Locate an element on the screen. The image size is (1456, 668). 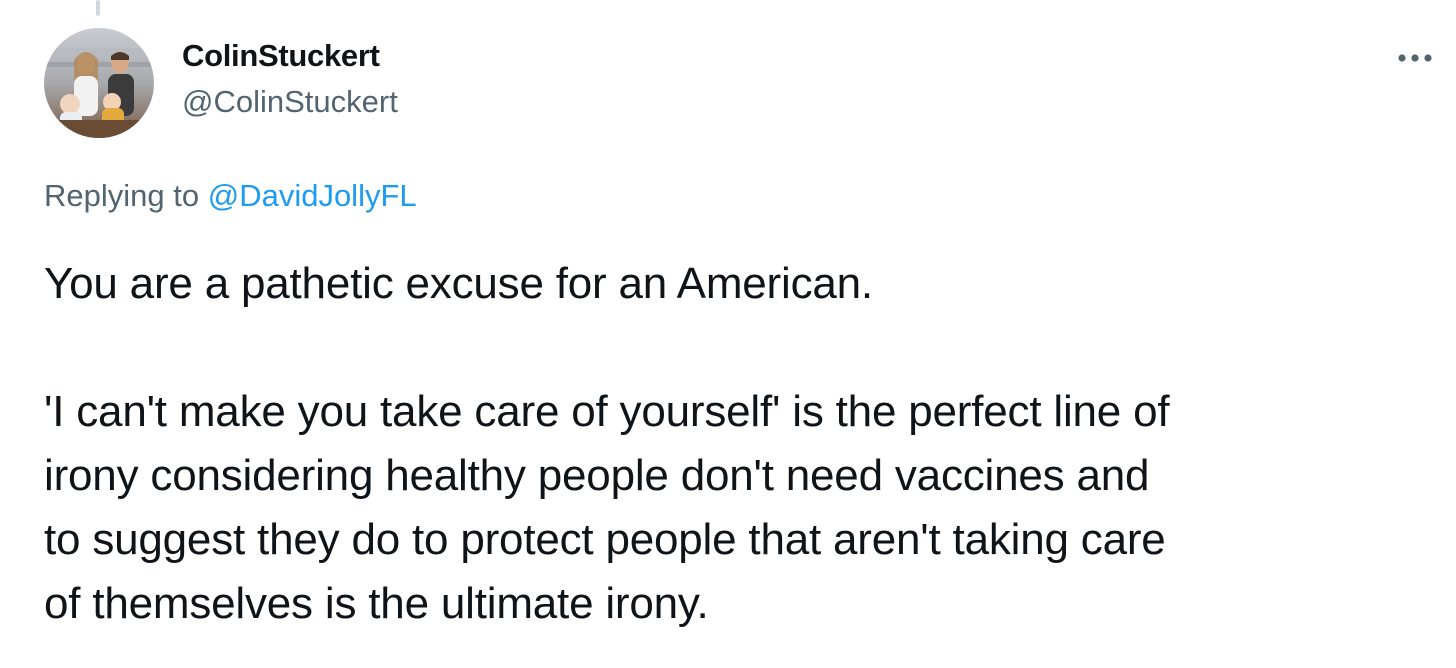
reply-context: Replying to @DavidJollyFL is located at coordinates (230, 196).